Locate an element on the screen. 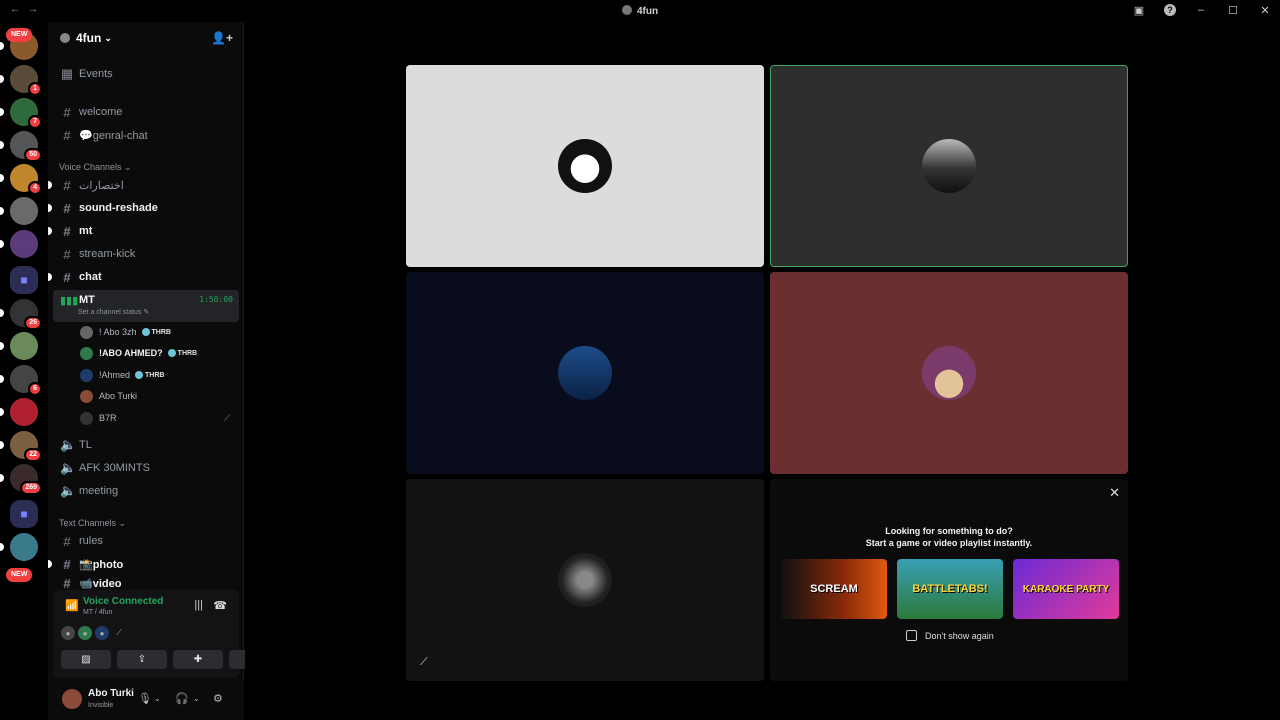  voice-channel-item: 🔈 meeting is located at coordinates (146, 491).